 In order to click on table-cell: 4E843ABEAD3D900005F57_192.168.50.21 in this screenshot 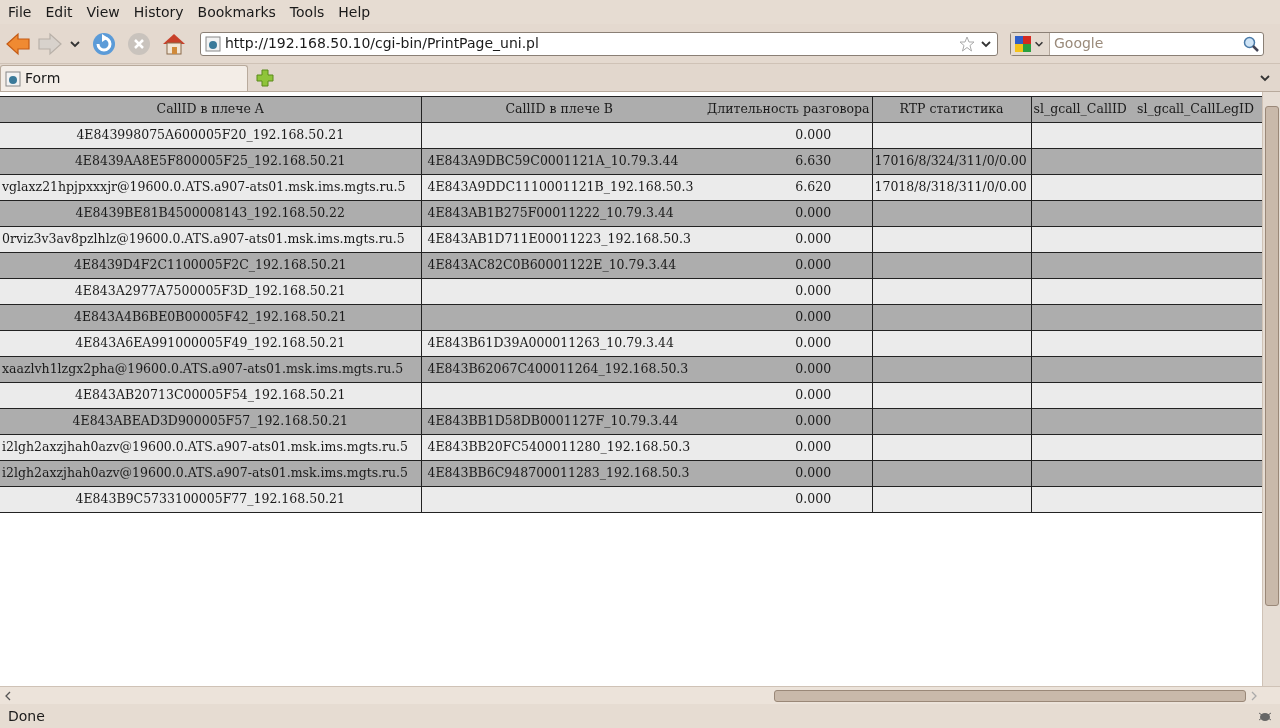, I will do `click(210, 421)`.